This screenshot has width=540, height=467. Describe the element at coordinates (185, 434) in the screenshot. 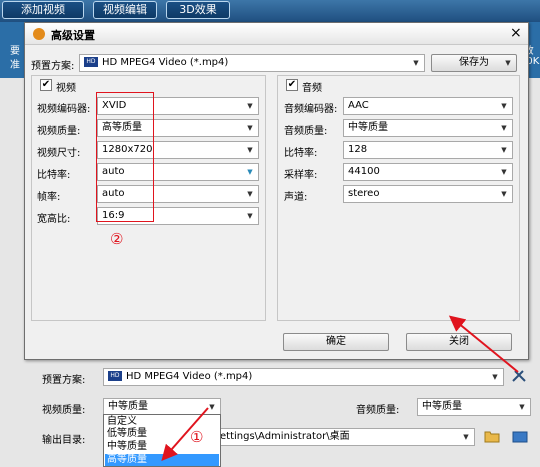

I see `arrow-to-option-high` at that location.